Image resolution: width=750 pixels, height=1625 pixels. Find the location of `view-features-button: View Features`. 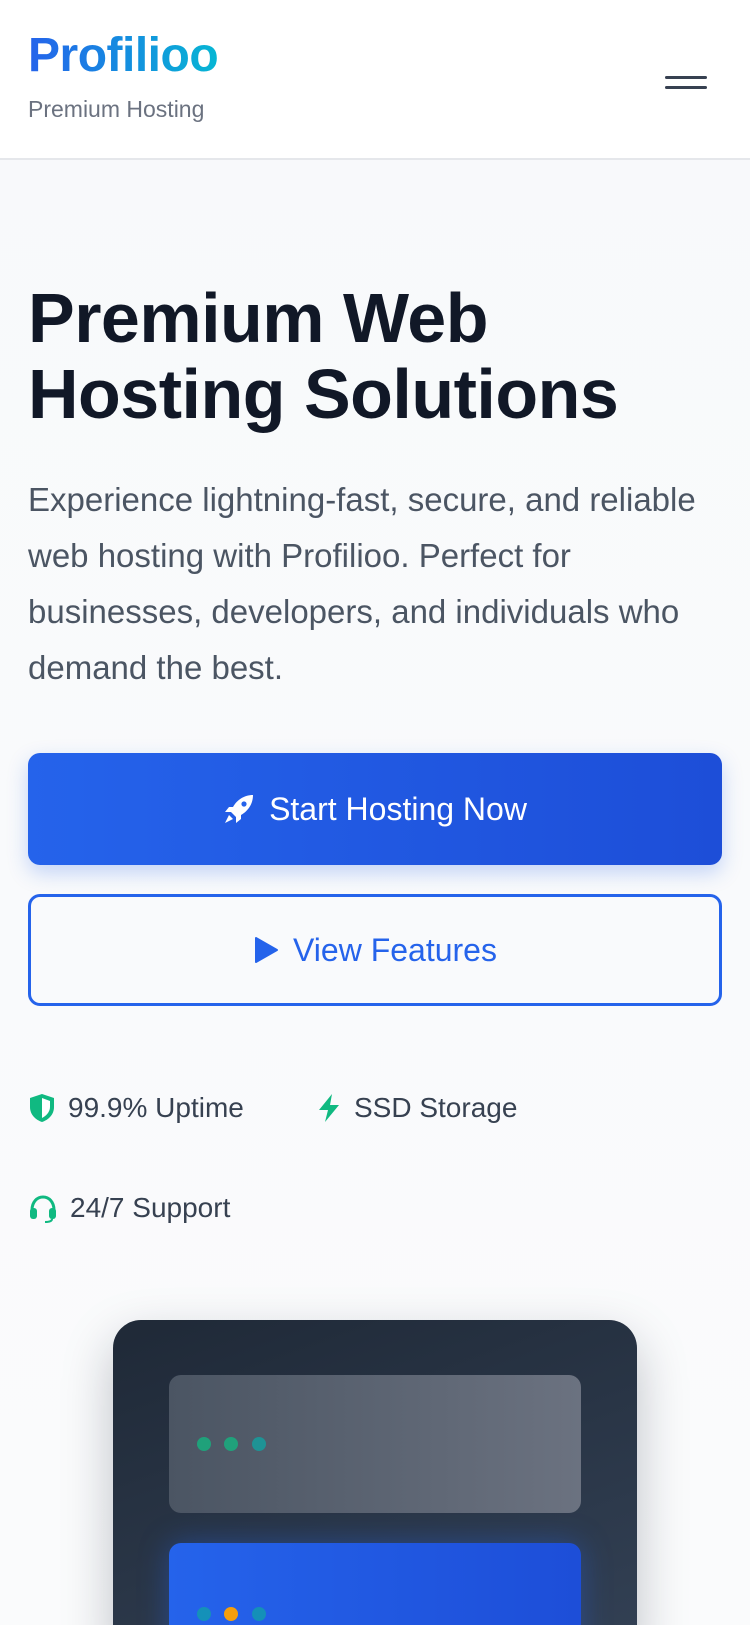

view-features-button: View Features is located at coordinates (375, 950).